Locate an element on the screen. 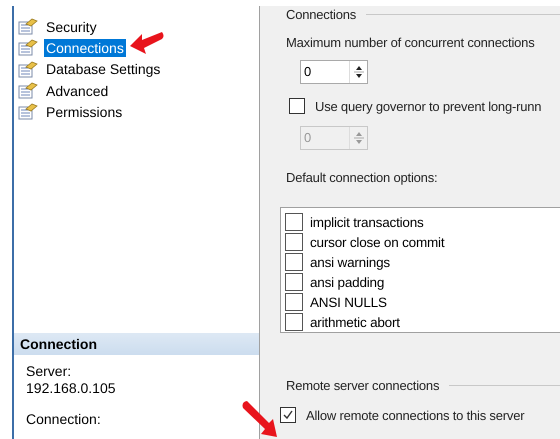  panel-header: Connection is located at coordinates (136, 344).